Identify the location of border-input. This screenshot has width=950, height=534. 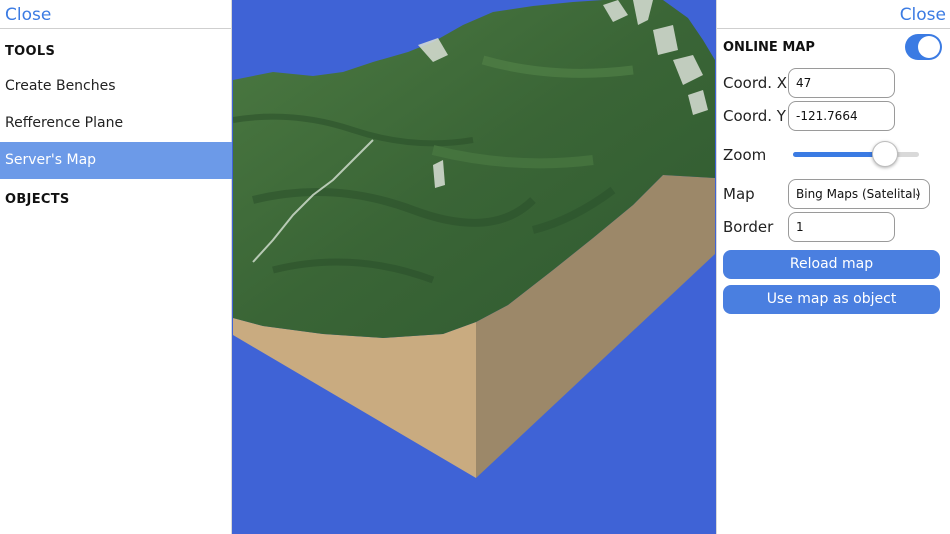
(841, 227).